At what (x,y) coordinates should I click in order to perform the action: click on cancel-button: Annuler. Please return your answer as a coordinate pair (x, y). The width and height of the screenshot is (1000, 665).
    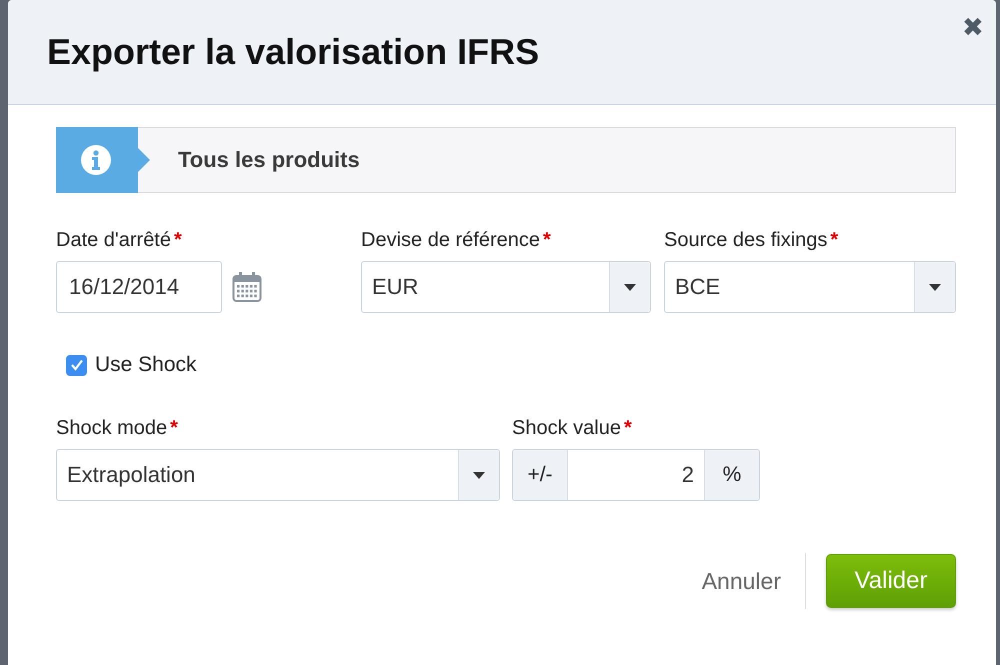
    Looking at the image, I should click on (741, 581).